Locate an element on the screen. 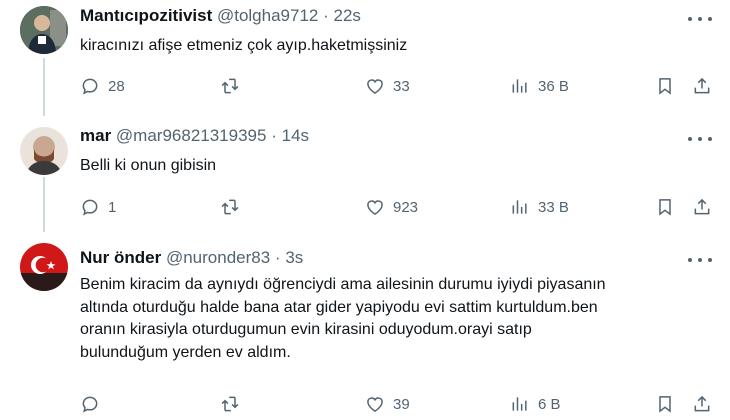 The image size is (730, 420). action-bar: 39 6 B is located at coordinates (400, 404).